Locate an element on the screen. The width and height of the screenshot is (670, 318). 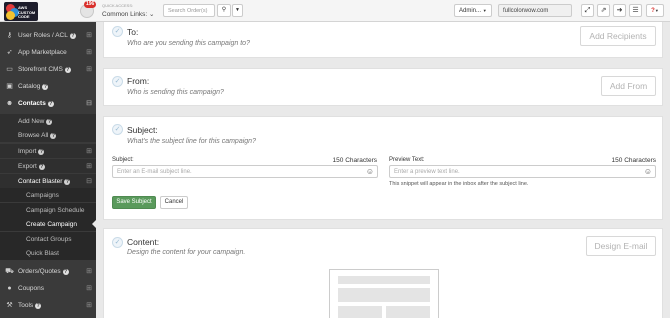
sidebar-subitem-campaign-schedule: Campaign Schedule is located at coordinates (48, 210).